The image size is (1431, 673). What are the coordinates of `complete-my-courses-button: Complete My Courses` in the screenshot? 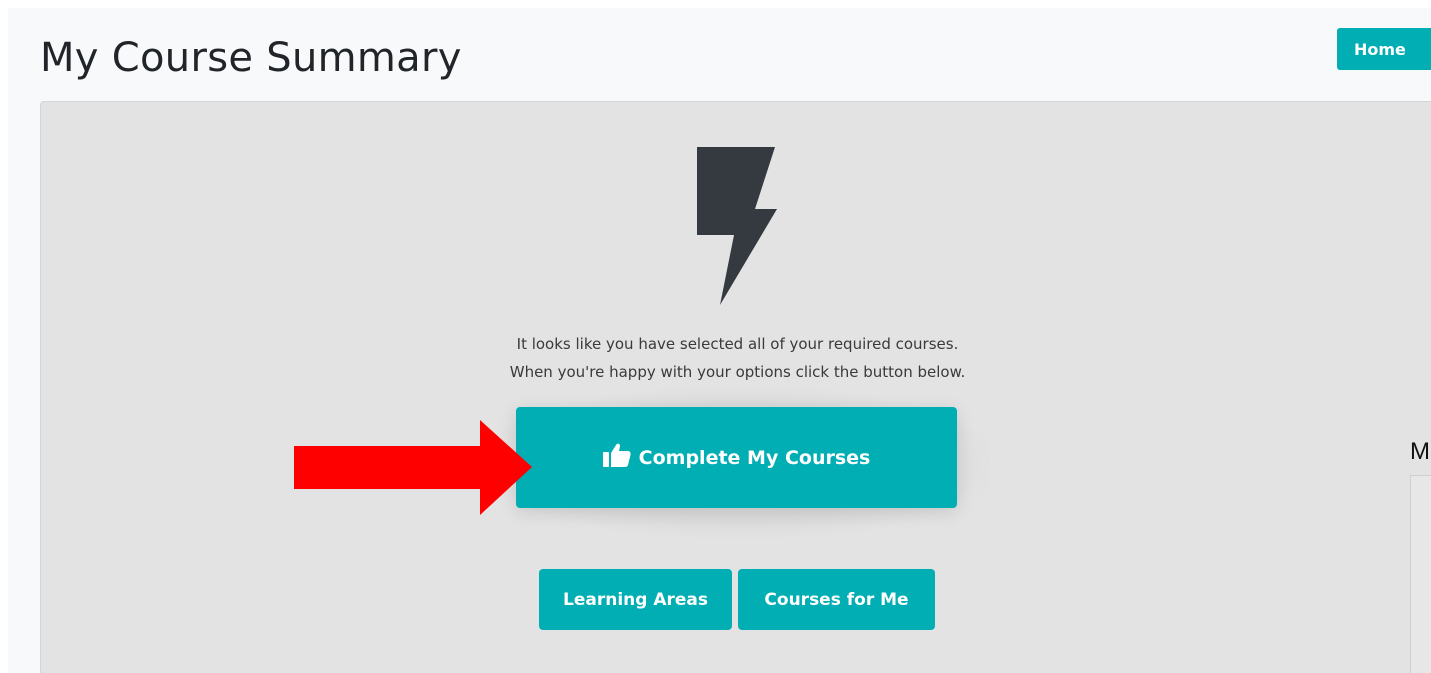 It's located at (736, 457).